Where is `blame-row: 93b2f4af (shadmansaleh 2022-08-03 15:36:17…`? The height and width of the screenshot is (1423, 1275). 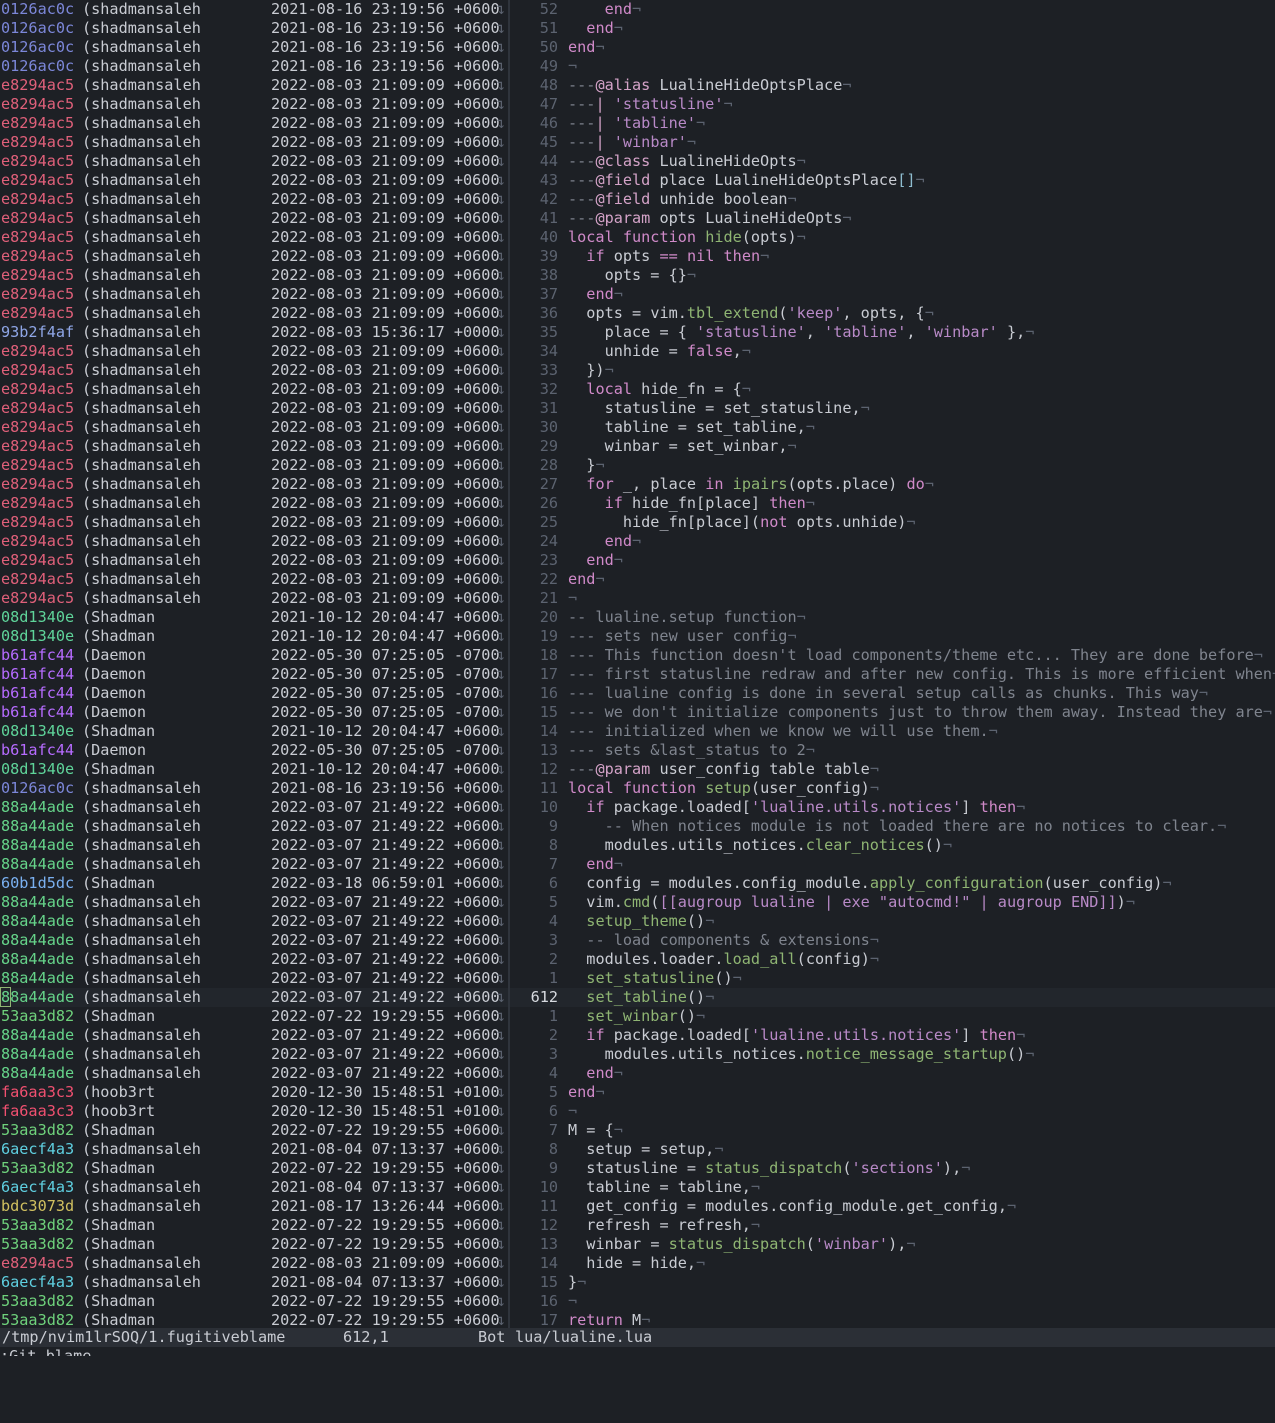 blame-row: 93b2f4af (shadmansaleh 2022-08-03 15:36:17… is located at coordinates (254, 332).